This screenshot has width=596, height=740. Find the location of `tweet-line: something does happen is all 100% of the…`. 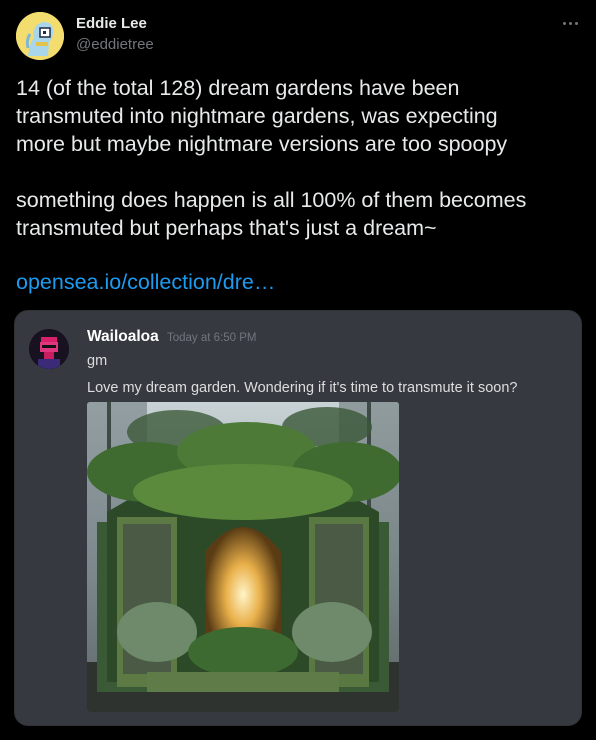

tweet-line: something does happen is all 100% of the… is located at coordinates (271, 200).